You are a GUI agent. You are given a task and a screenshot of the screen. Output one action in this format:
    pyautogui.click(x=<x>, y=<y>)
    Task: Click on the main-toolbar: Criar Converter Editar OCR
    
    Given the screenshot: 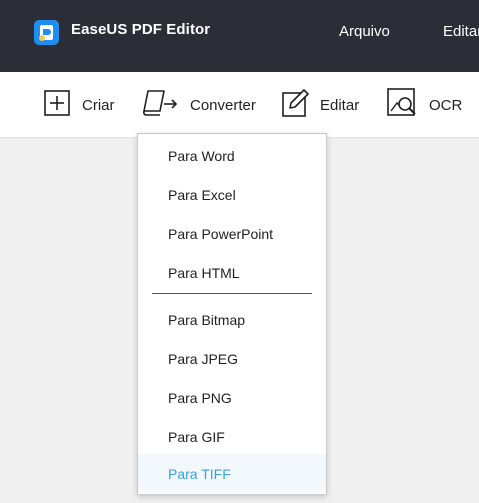 What is the action you would take?
    pyautogui.click(x=239, y=105)
    